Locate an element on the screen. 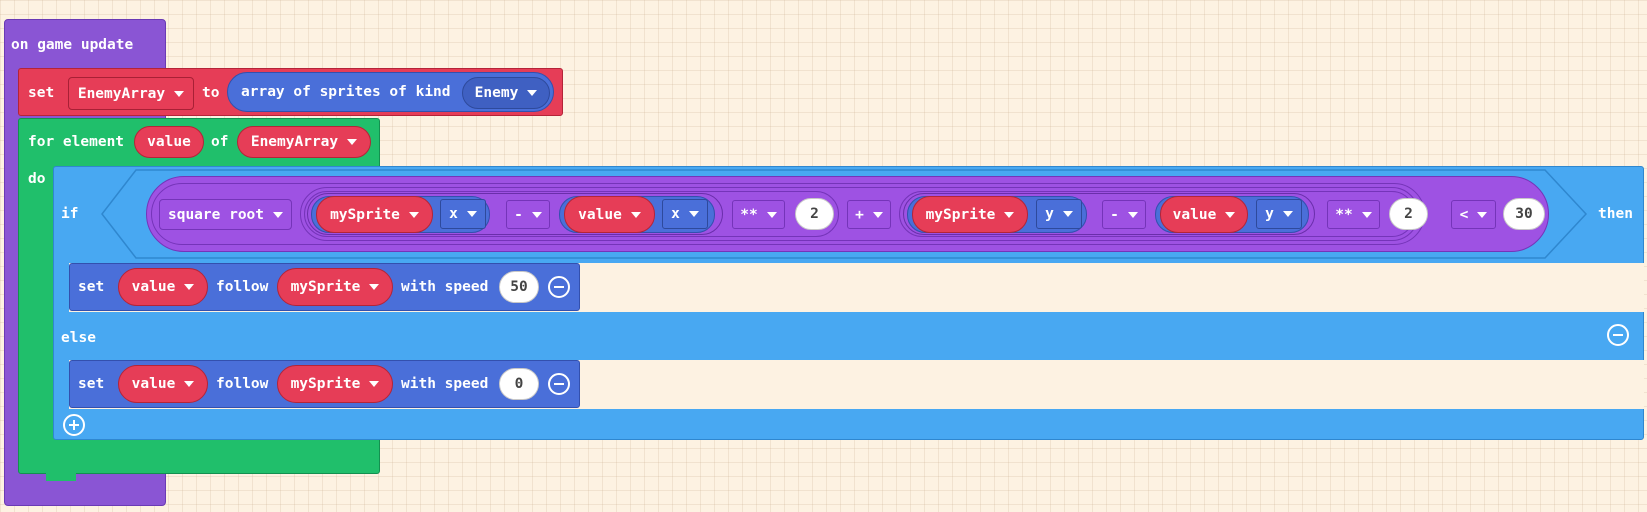 The image size is (1647, 512). compare-value-input: 30 is located at coordinates (1524, 214).